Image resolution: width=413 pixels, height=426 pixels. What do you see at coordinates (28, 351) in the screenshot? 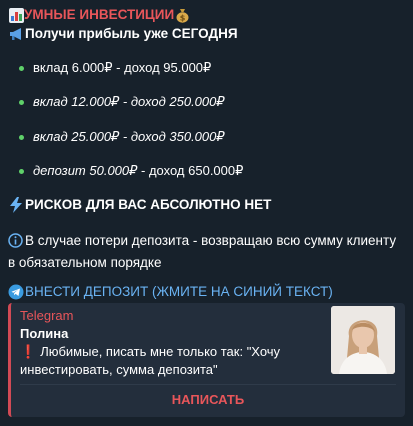
I see `exclamation-icon: ❗` at bounding box center [28, 351].